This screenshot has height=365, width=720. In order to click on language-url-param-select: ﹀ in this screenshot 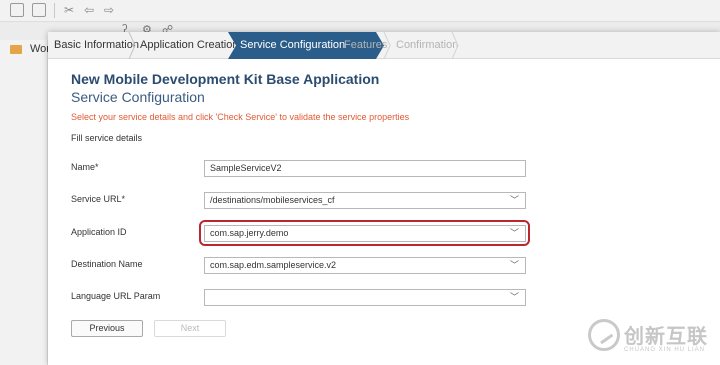, I will do `click(365, 297)`.